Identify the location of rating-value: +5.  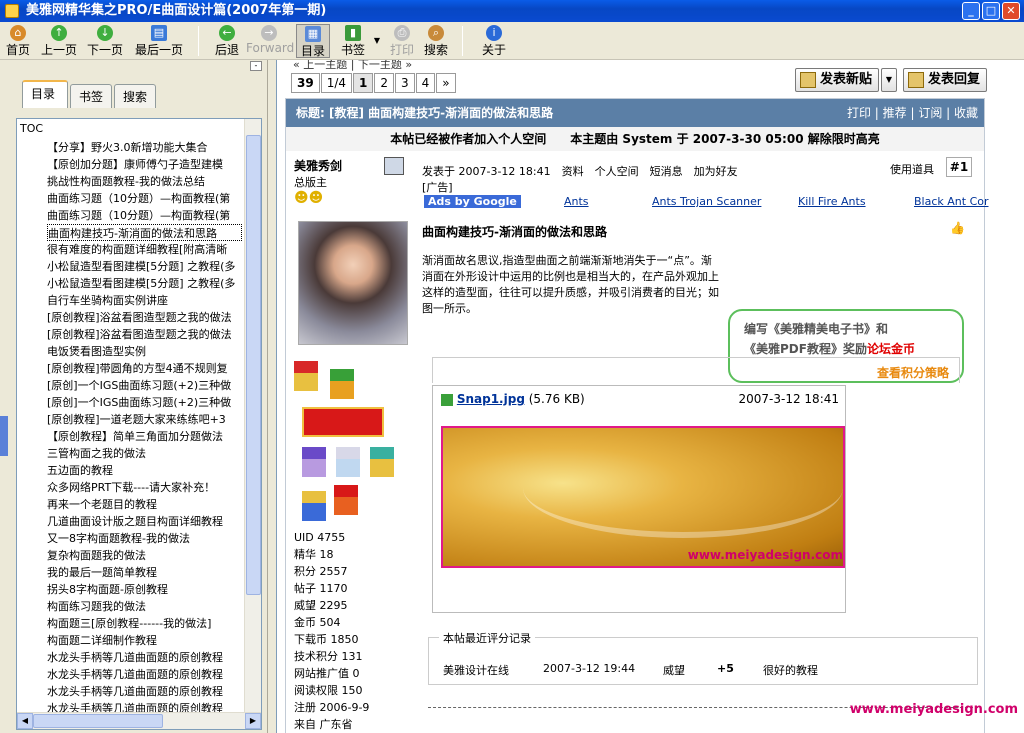
(725, 668).